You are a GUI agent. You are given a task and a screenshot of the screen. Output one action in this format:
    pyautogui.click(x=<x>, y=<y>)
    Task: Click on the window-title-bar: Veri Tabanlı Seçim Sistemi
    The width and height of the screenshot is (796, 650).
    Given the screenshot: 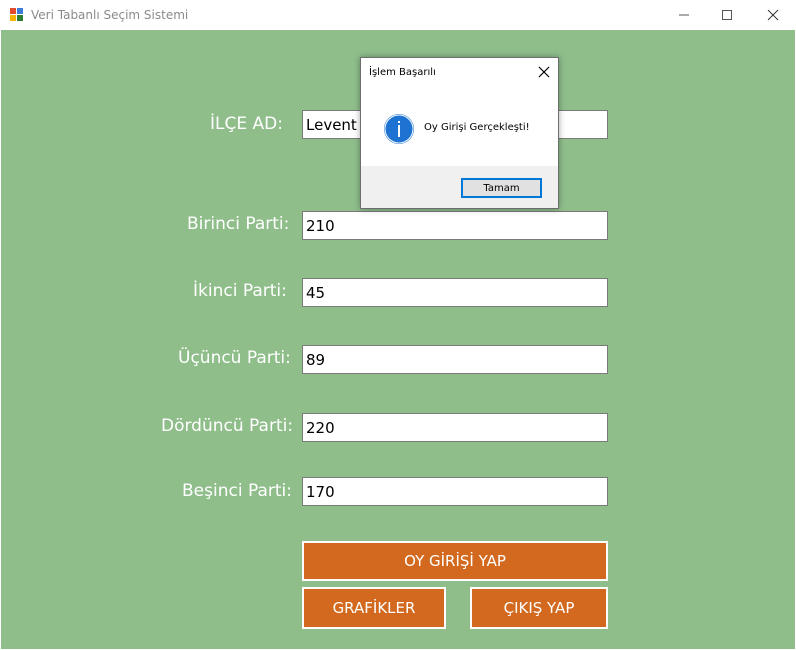 What is the action you would take?
    pyautogui.click(x=398, y=15)
    